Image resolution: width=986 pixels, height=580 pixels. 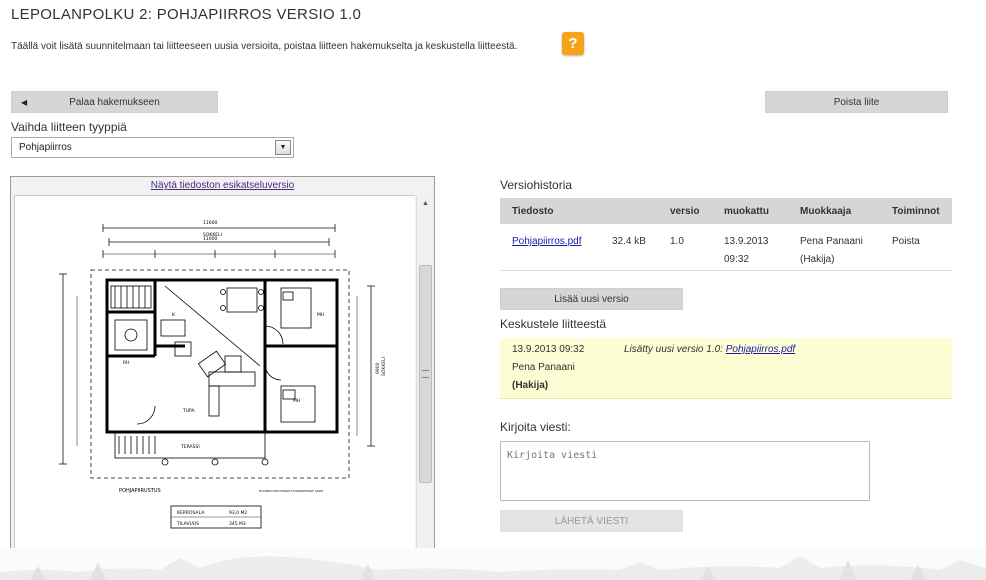 I want to click on scroll-thumb, so click(x=425, y=374).